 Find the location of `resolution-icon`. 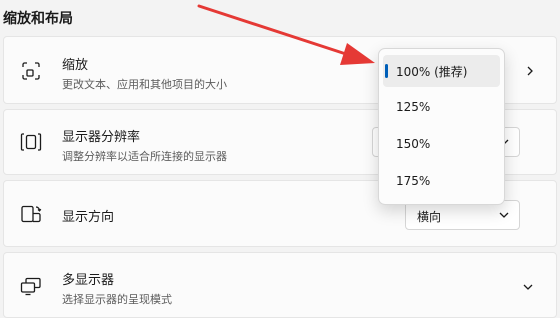

resolution-icon is located at coordinates (31, 142).